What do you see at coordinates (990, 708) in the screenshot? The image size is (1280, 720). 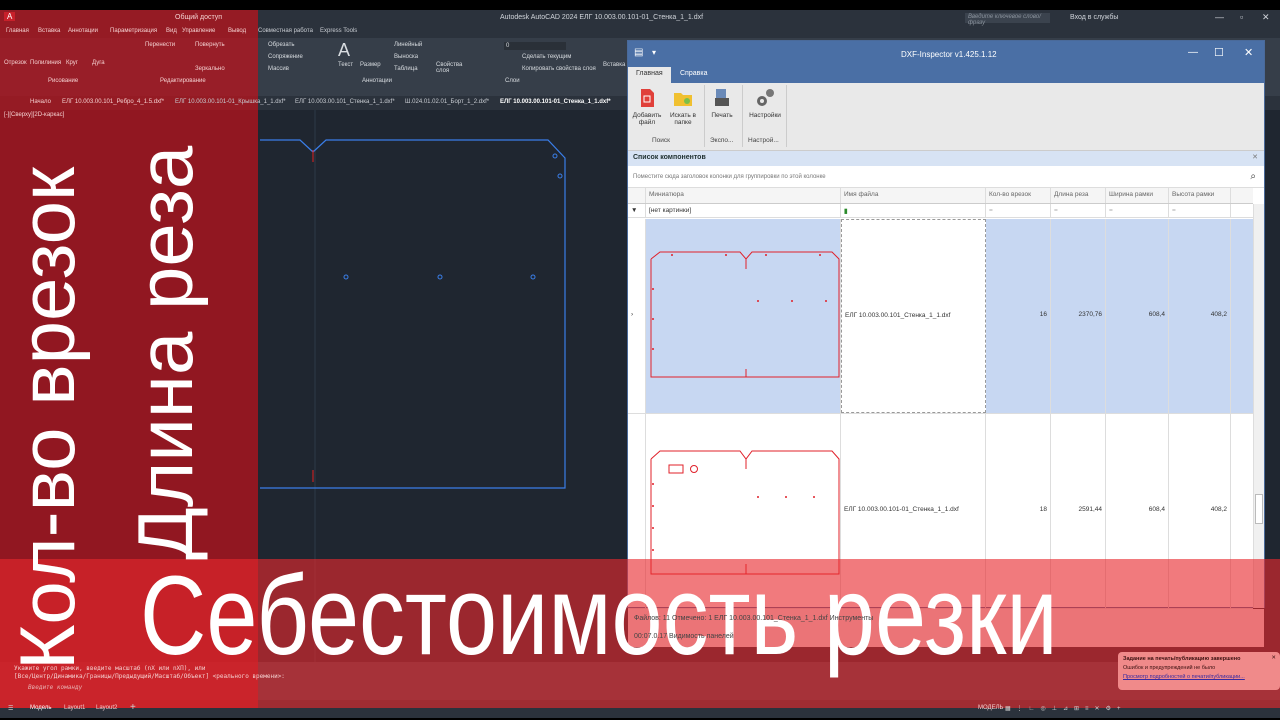 I see `model-space-button: МОДЕЛЬ` at bounding box center [990, 708].